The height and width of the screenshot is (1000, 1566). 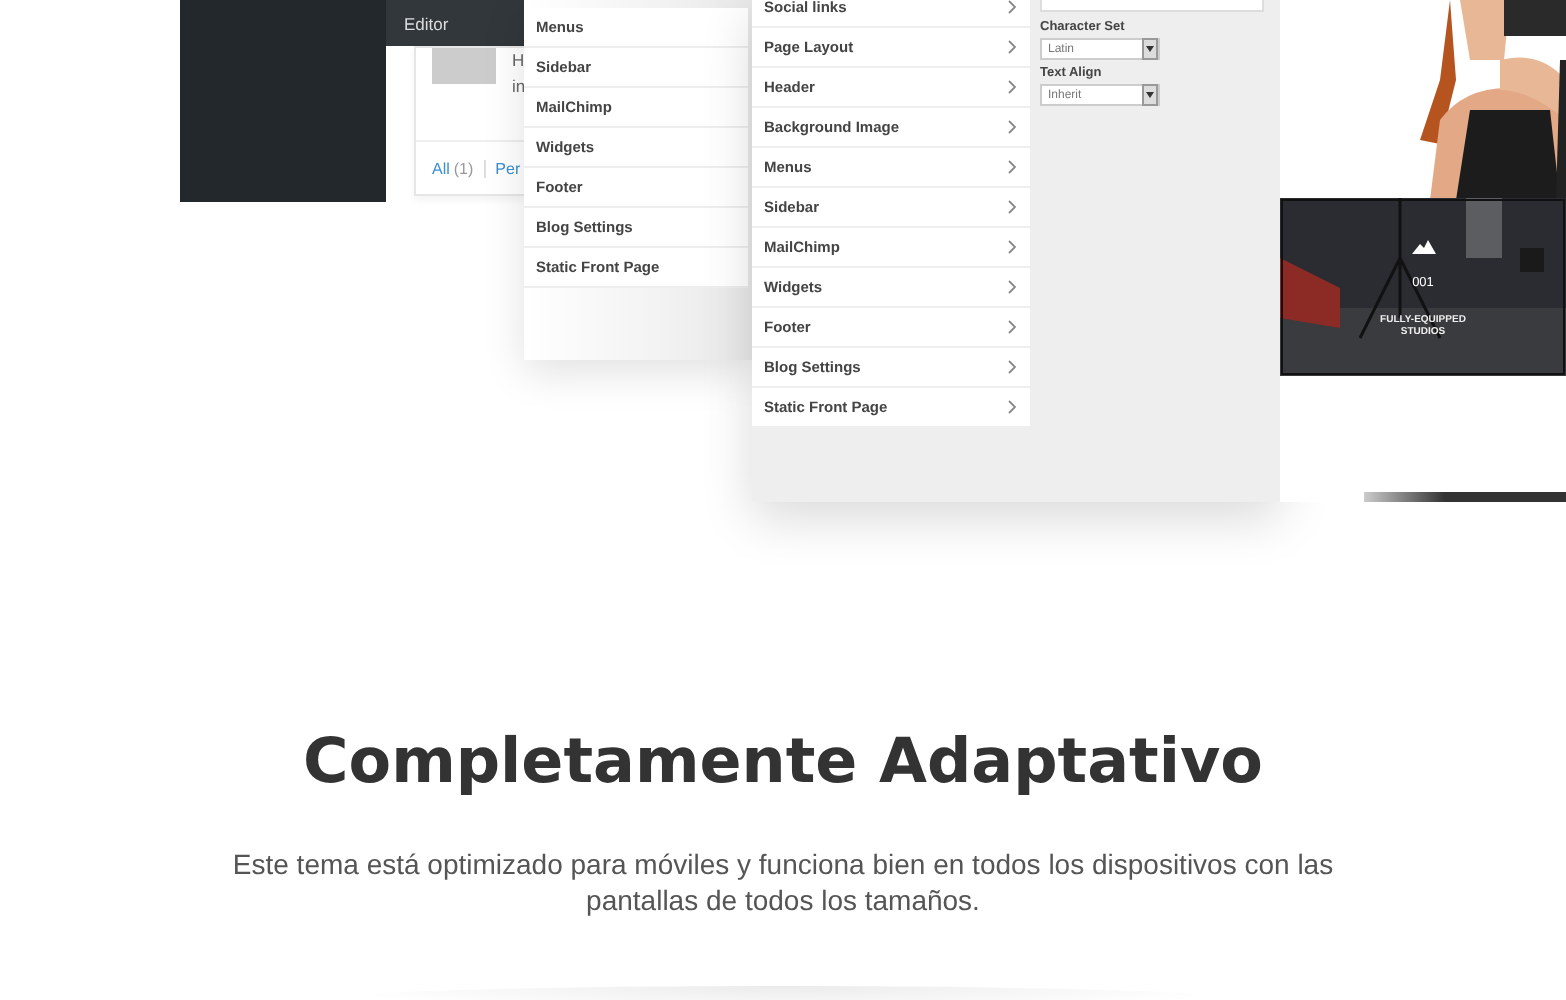 I want to click on filter-count: (1), so click(x=463, y=169).